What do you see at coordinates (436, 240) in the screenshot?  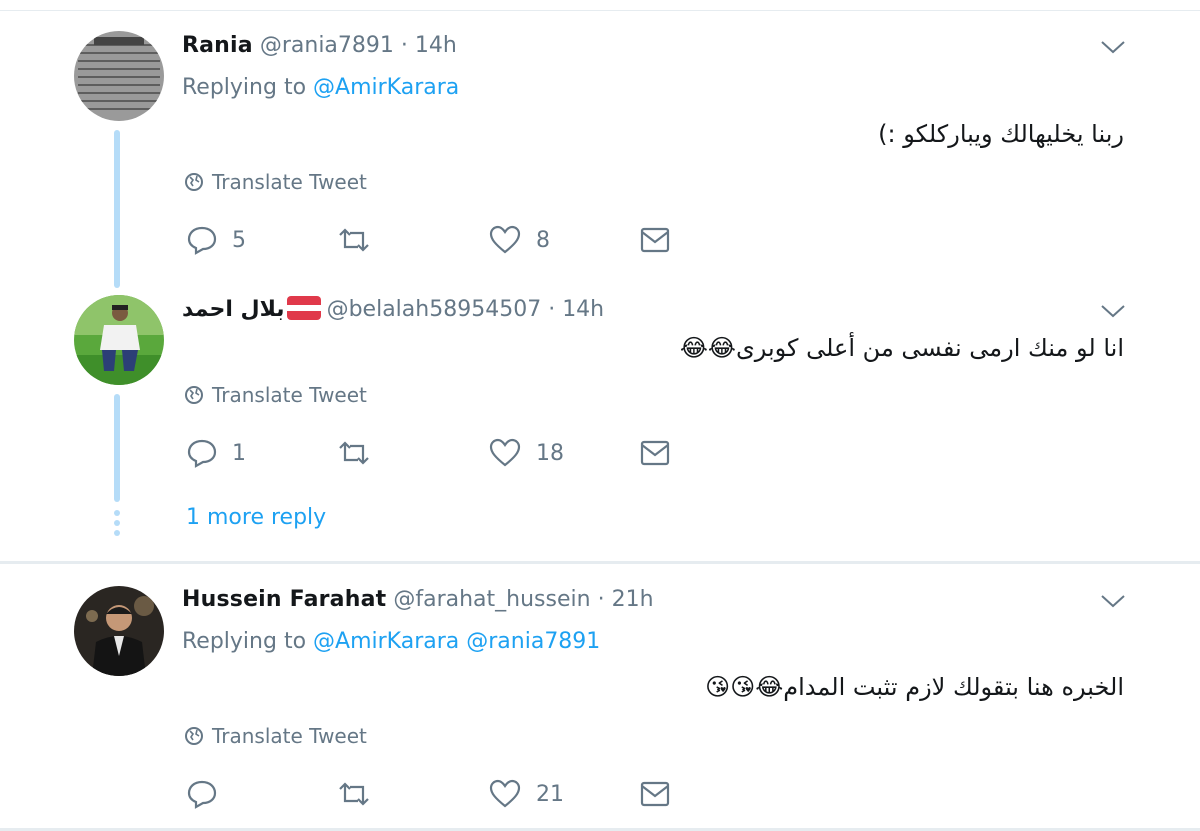 I see `tweet-actions: 5 8` at bounding box center [436, 240].